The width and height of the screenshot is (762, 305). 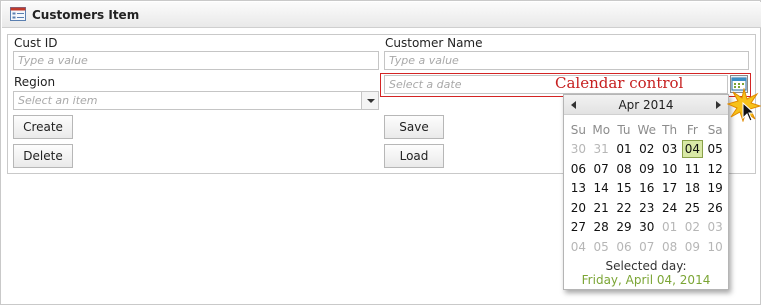 I want to click on weekday-header: Su, so click(x=578, y=129).